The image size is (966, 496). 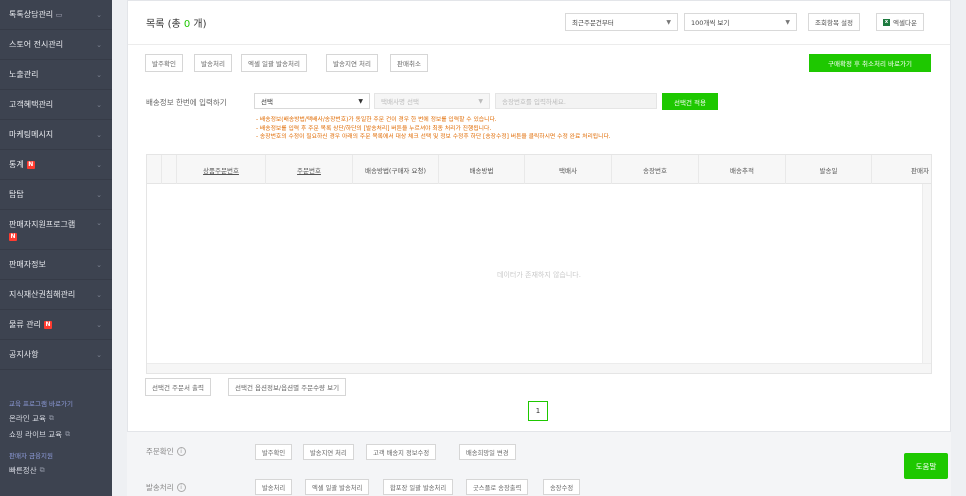 I want to click on sidebar-item-store-display: 스토어 전시관리 ⌄, so click(x=56, y=45).